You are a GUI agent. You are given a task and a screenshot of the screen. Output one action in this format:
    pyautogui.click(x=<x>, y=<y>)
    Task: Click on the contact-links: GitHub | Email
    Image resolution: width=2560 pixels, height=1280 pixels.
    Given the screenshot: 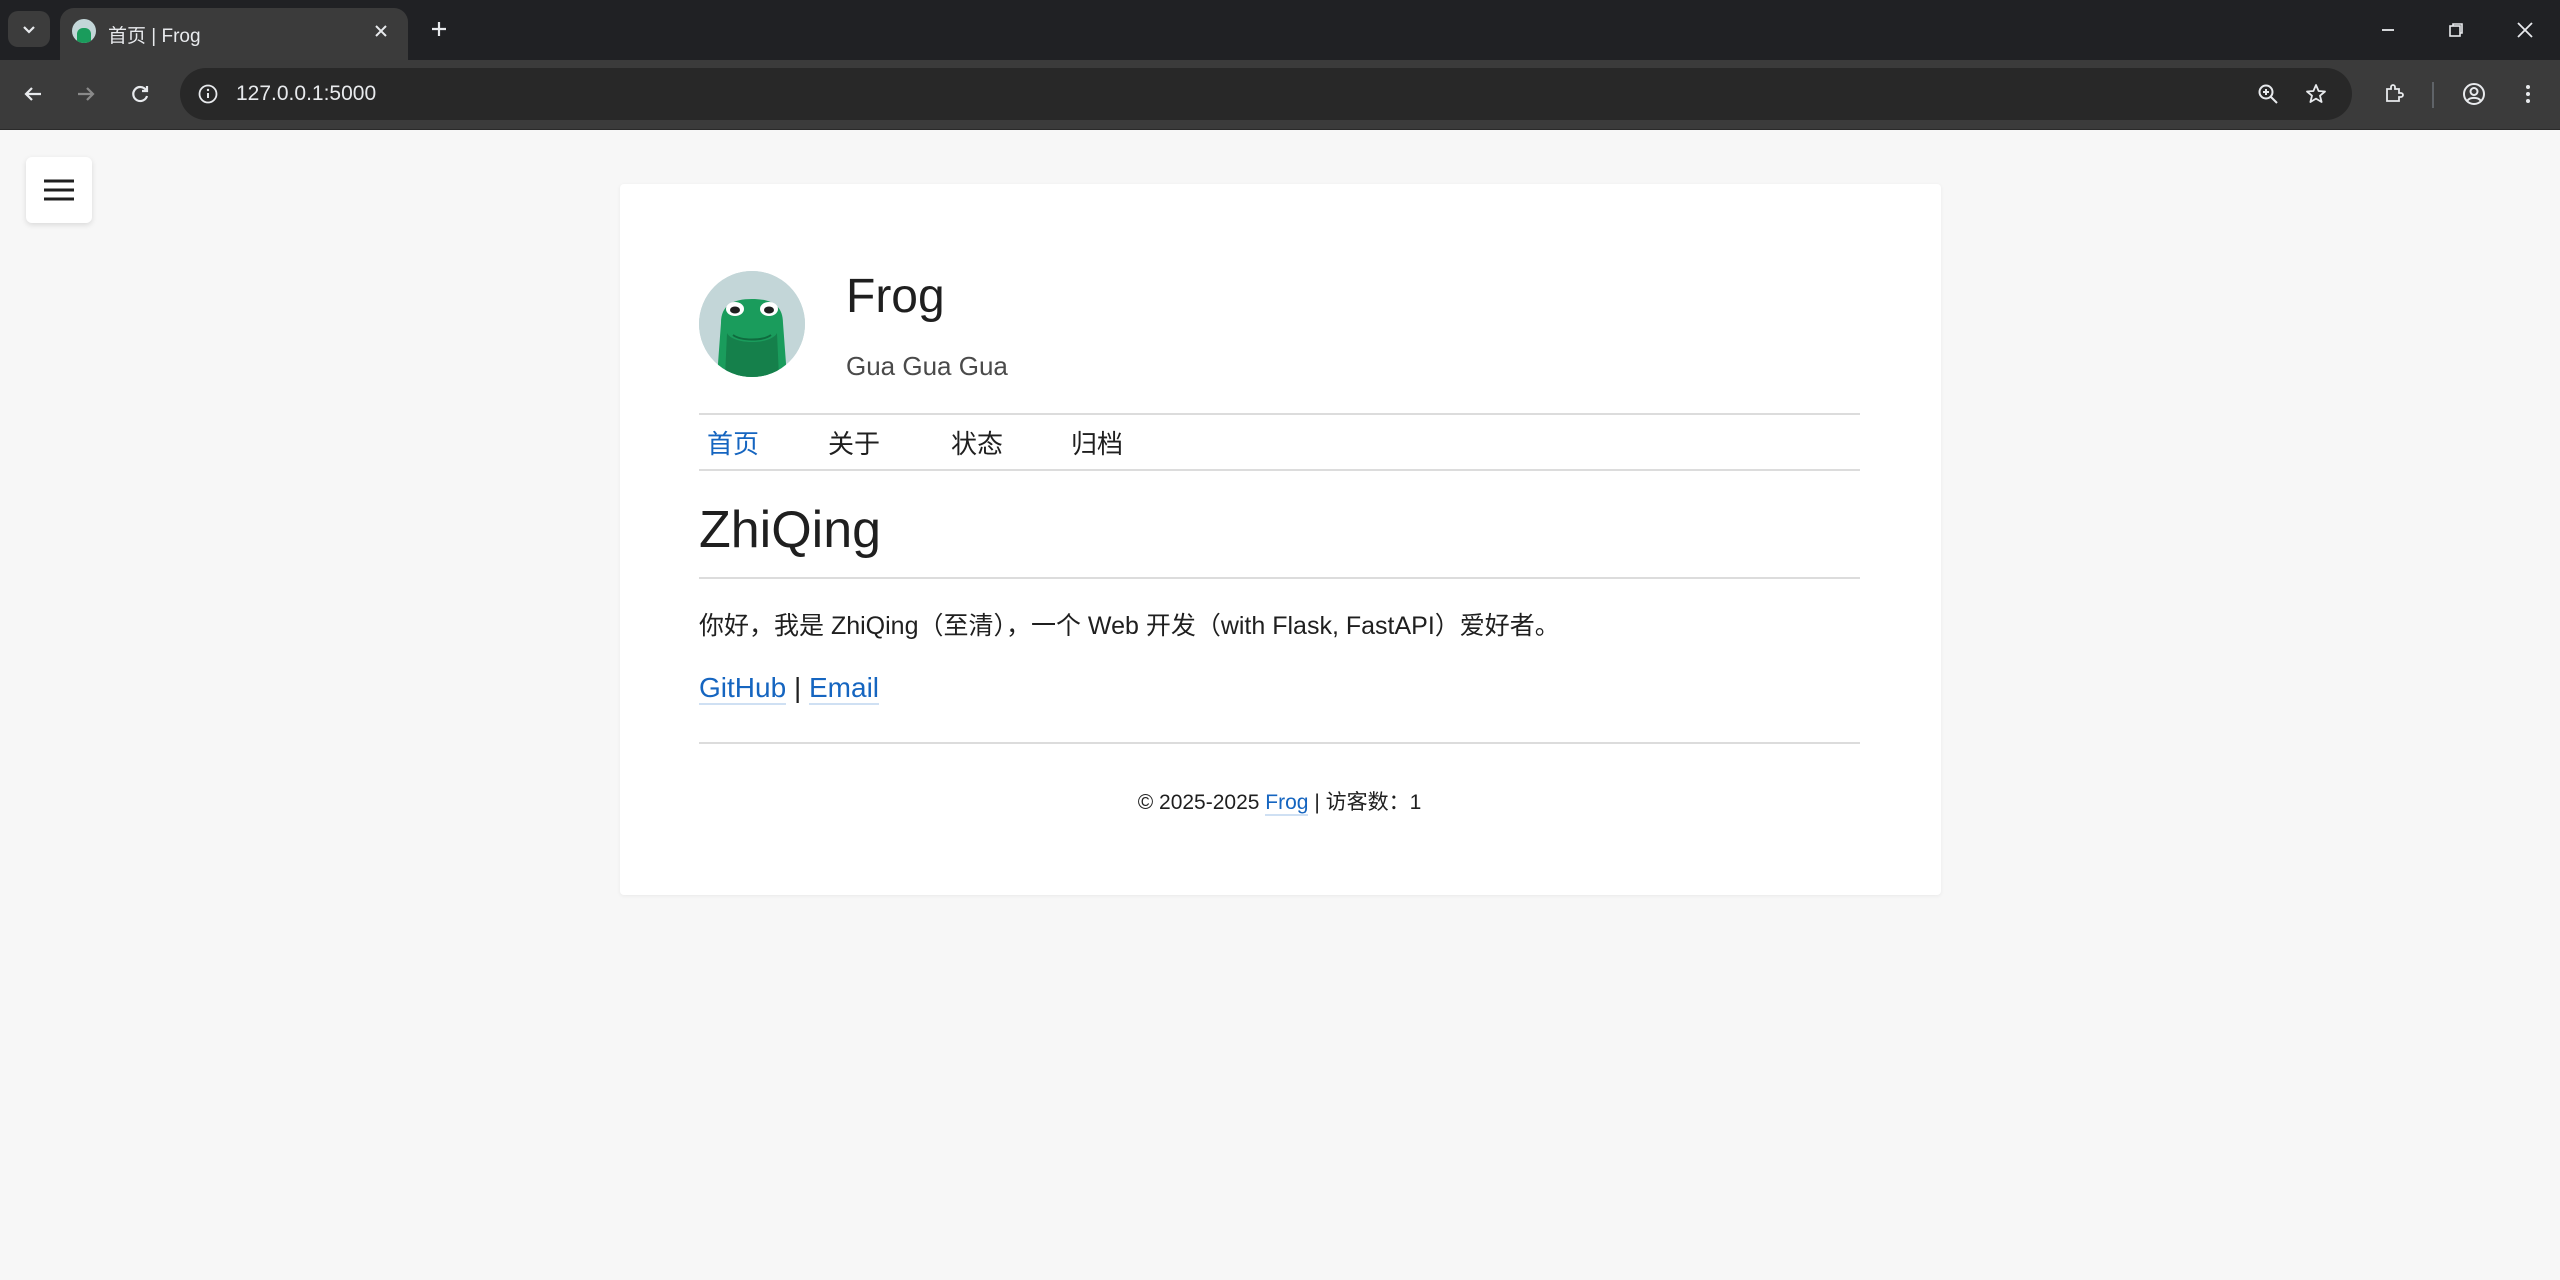 What is the action you would take?
    pyautogui.click(x=789, y=688)
    